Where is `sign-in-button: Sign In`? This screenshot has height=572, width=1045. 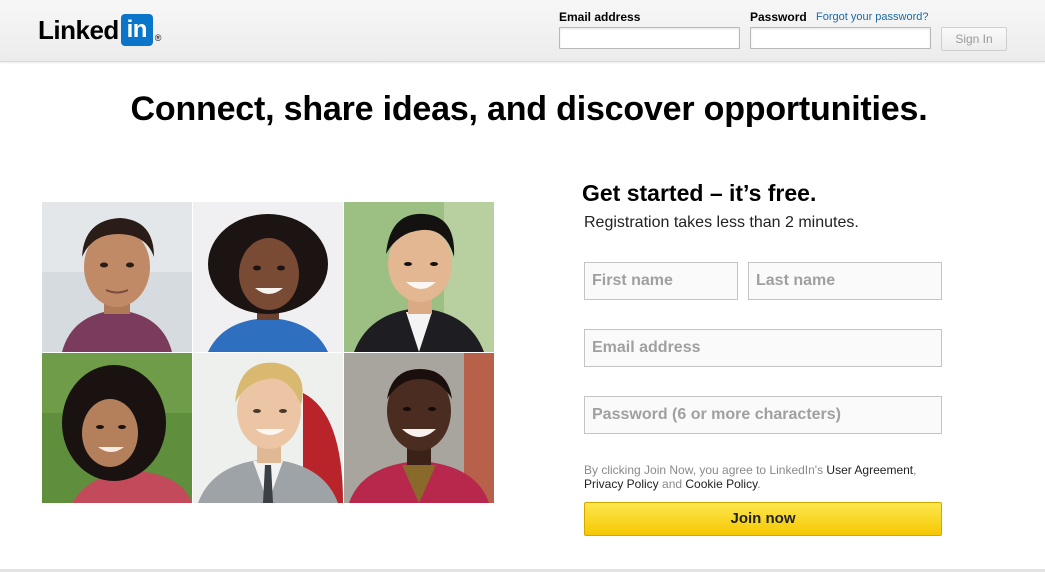 sign-in-button: Sign In is located at coordinates (974, 39).